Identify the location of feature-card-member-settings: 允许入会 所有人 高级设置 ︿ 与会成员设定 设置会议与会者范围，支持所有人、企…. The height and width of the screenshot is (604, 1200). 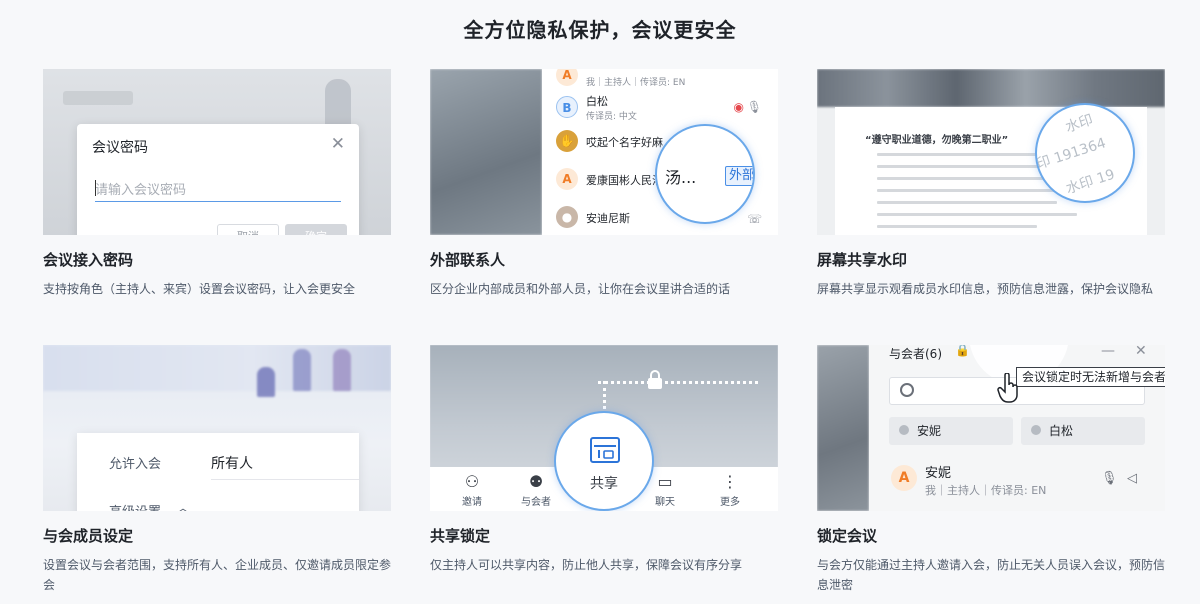
(217, 470).